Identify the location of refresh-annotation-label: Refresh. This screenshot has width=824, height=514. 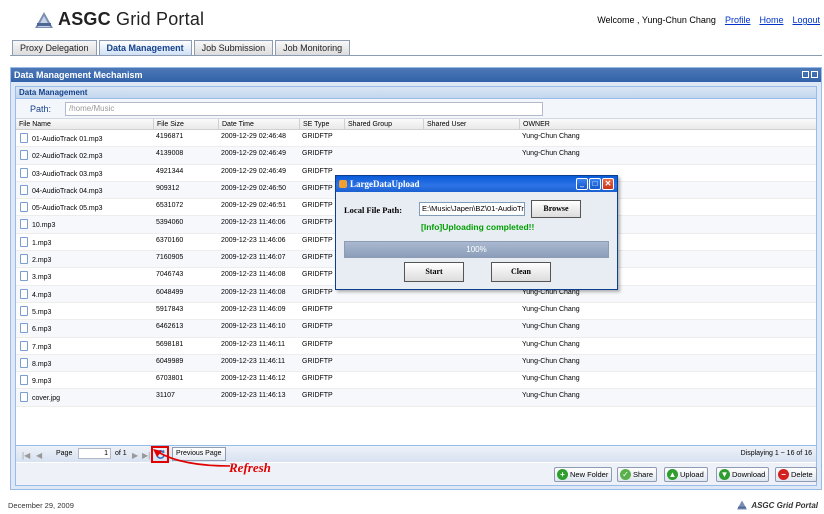
(250, 467).